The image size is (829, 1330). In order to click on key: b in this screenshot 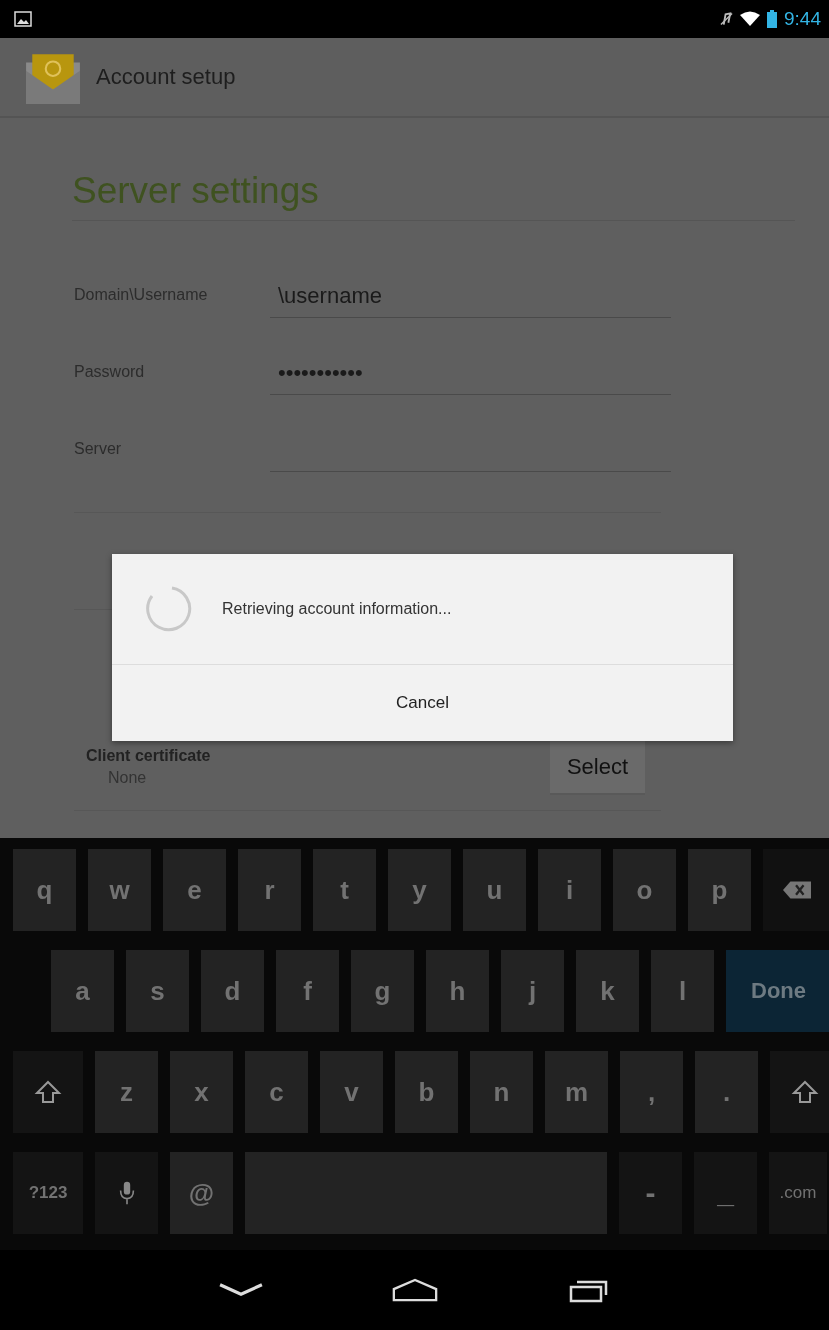, I will do `click(426, 1092)`.